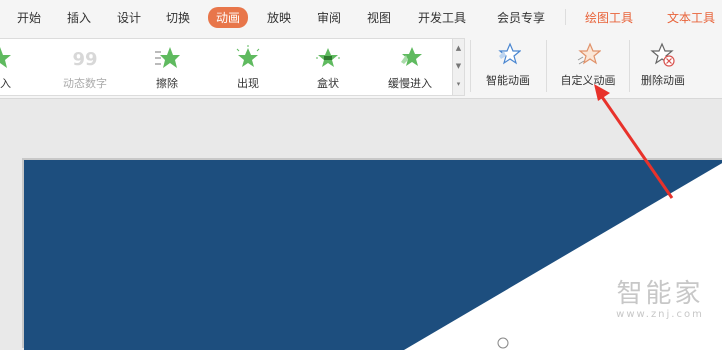 Image resolution: width=722 pixels, height=350 pixels. Describe the element at coordinates (508, 67) in the screenshot. I see `smart-animation-button: 智能动画` at that location.